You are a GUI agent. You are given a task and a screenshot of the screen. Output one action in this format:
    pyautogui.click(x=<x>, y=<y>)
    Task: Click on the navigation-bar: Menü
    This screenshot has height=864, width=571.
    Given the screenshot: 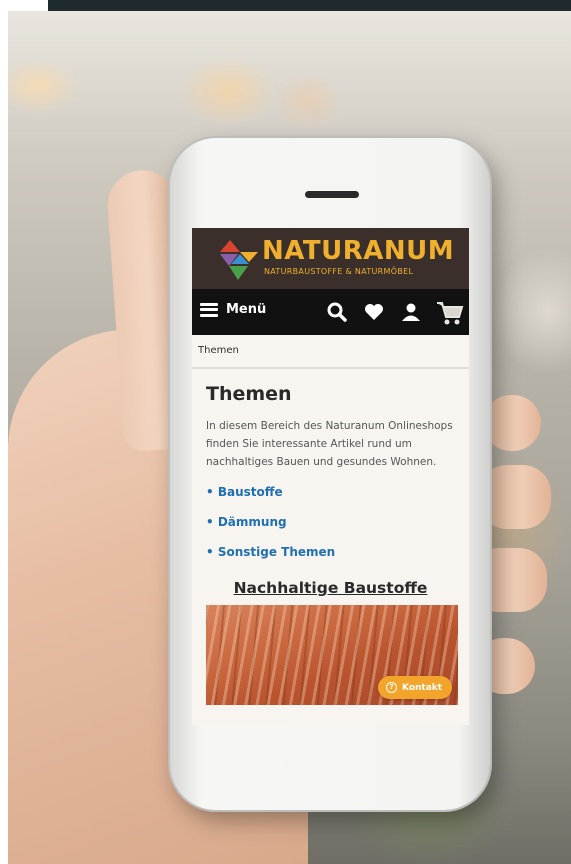 What is the action you would take?
    pyautogui.click(x=330, y=312)
    